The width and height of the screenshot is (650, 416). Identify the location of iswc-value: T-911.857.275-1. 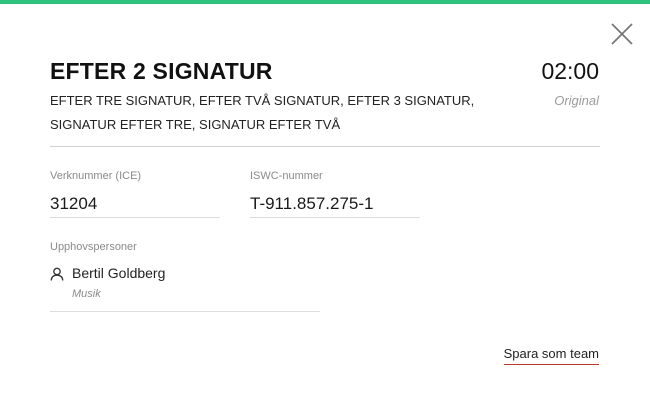
(312, 203).